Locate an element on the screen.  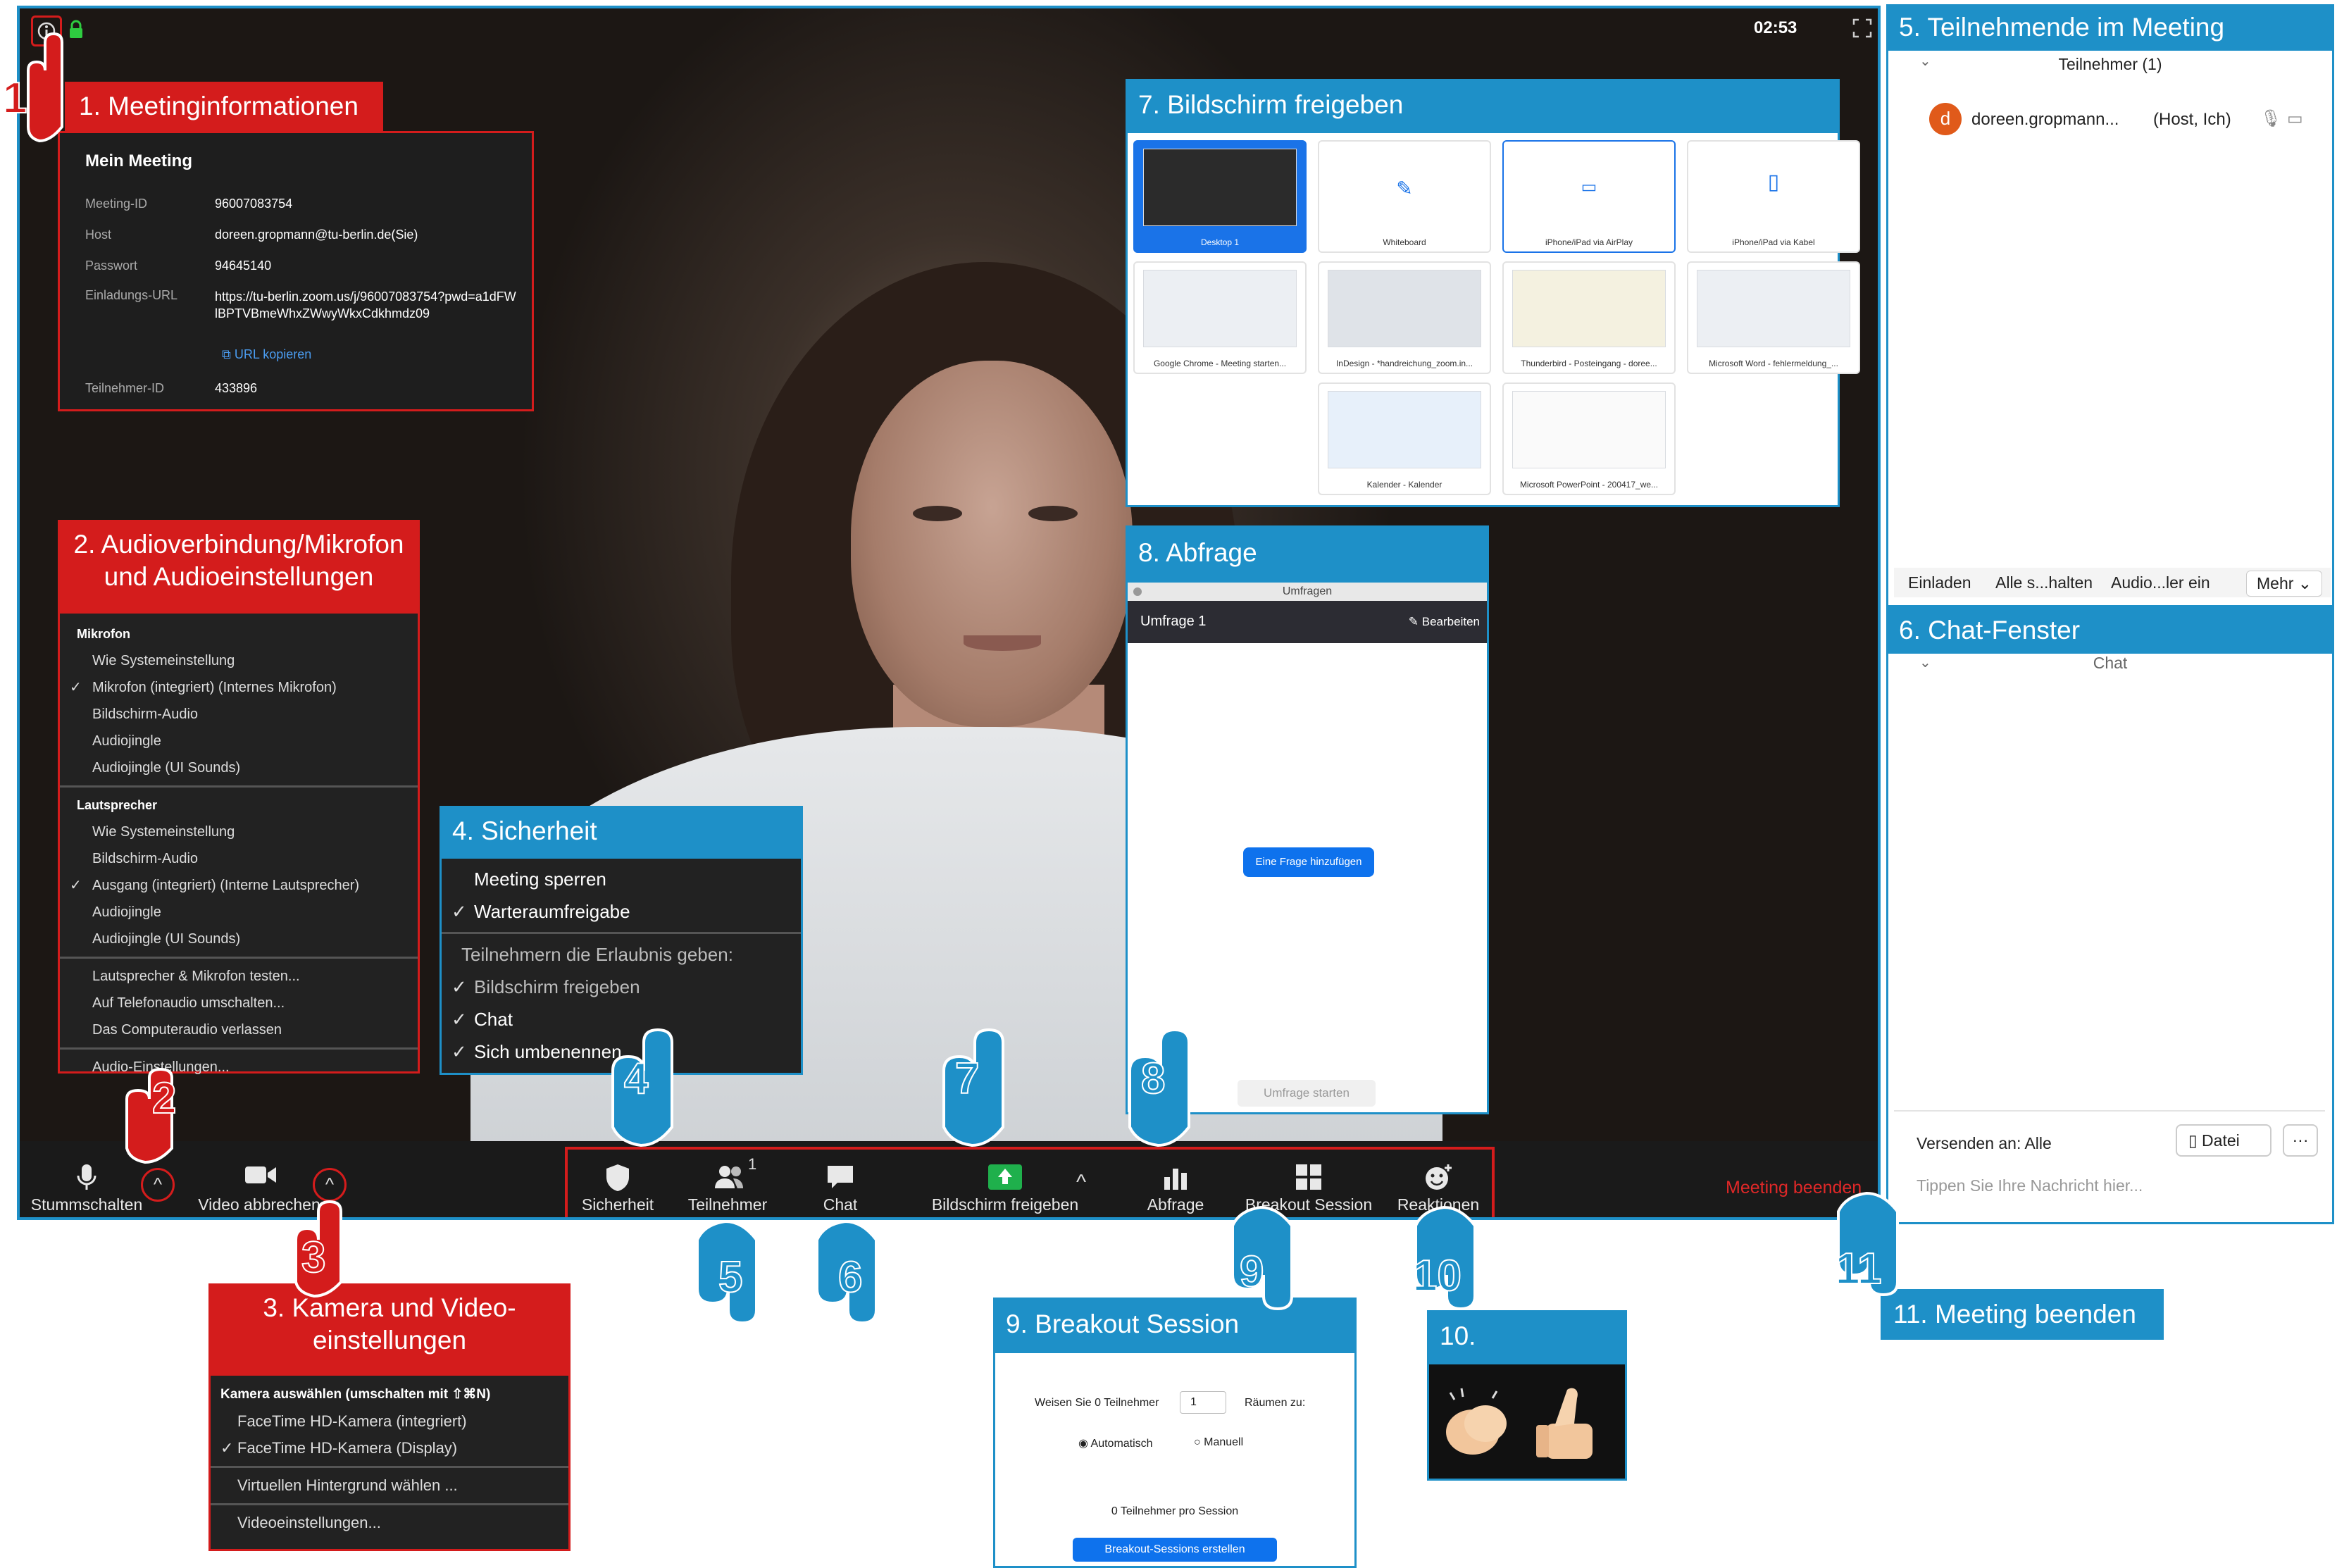
audio-options-chevron-icon: ^ is located at coordinates (158, 1185).